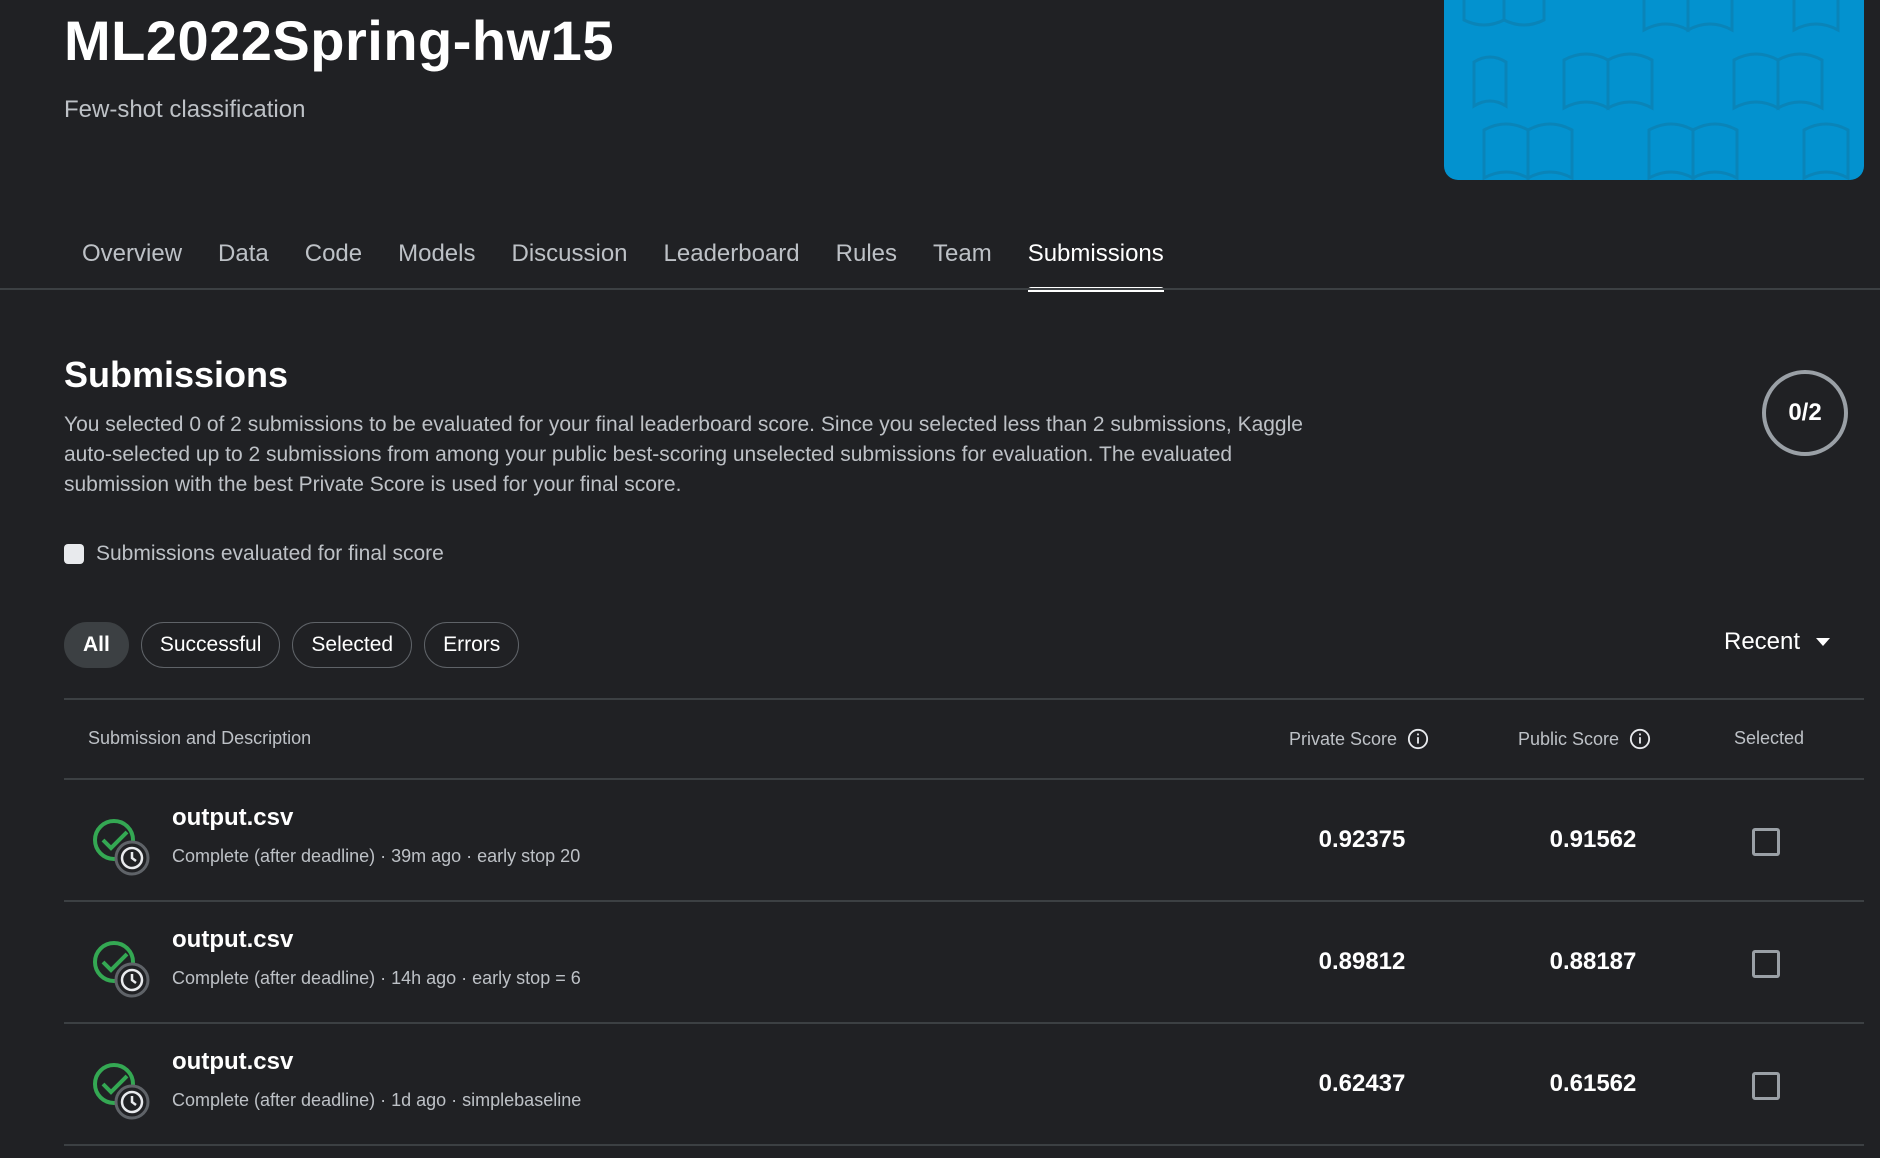 The height and width of the screenshot is (1158, 1880). What do you see at coordinates (1823, 642) in the screenshot?
I see `caret-down-icon` at bounding box center [1823, 642].